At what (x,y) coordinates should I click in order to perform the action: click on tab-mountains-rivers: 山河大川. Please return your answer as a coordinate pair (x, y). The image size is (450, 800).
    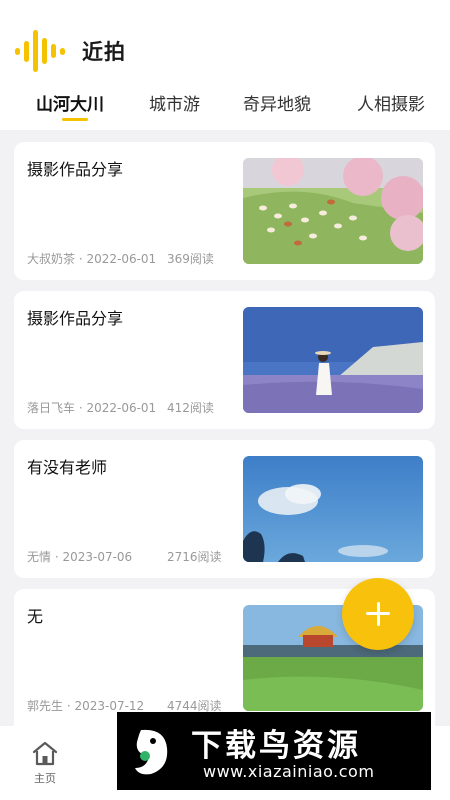
    Looking at the image, I should click on (70, 102).